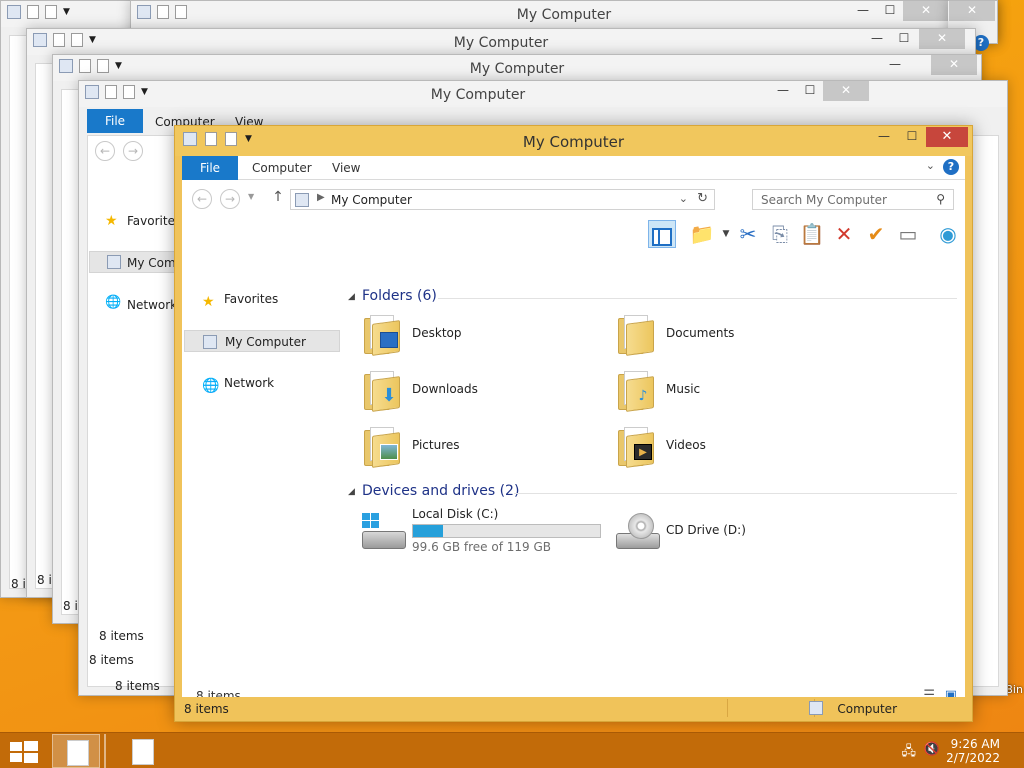 The height and width of the screenshot is (768, 1024). I want to click on devices-group-header: ◢ Devices and drives (2), so click(652, 493).